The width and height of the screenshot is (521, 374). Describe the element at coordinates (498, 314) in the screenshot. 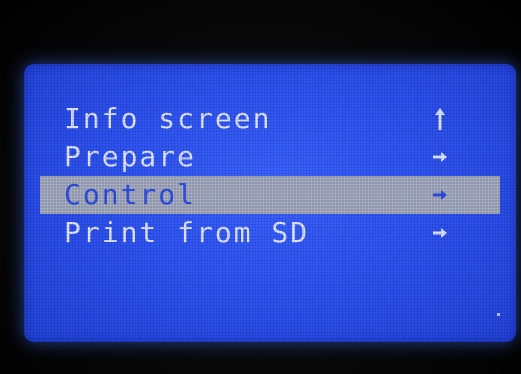

I see `status-dot` at that location.